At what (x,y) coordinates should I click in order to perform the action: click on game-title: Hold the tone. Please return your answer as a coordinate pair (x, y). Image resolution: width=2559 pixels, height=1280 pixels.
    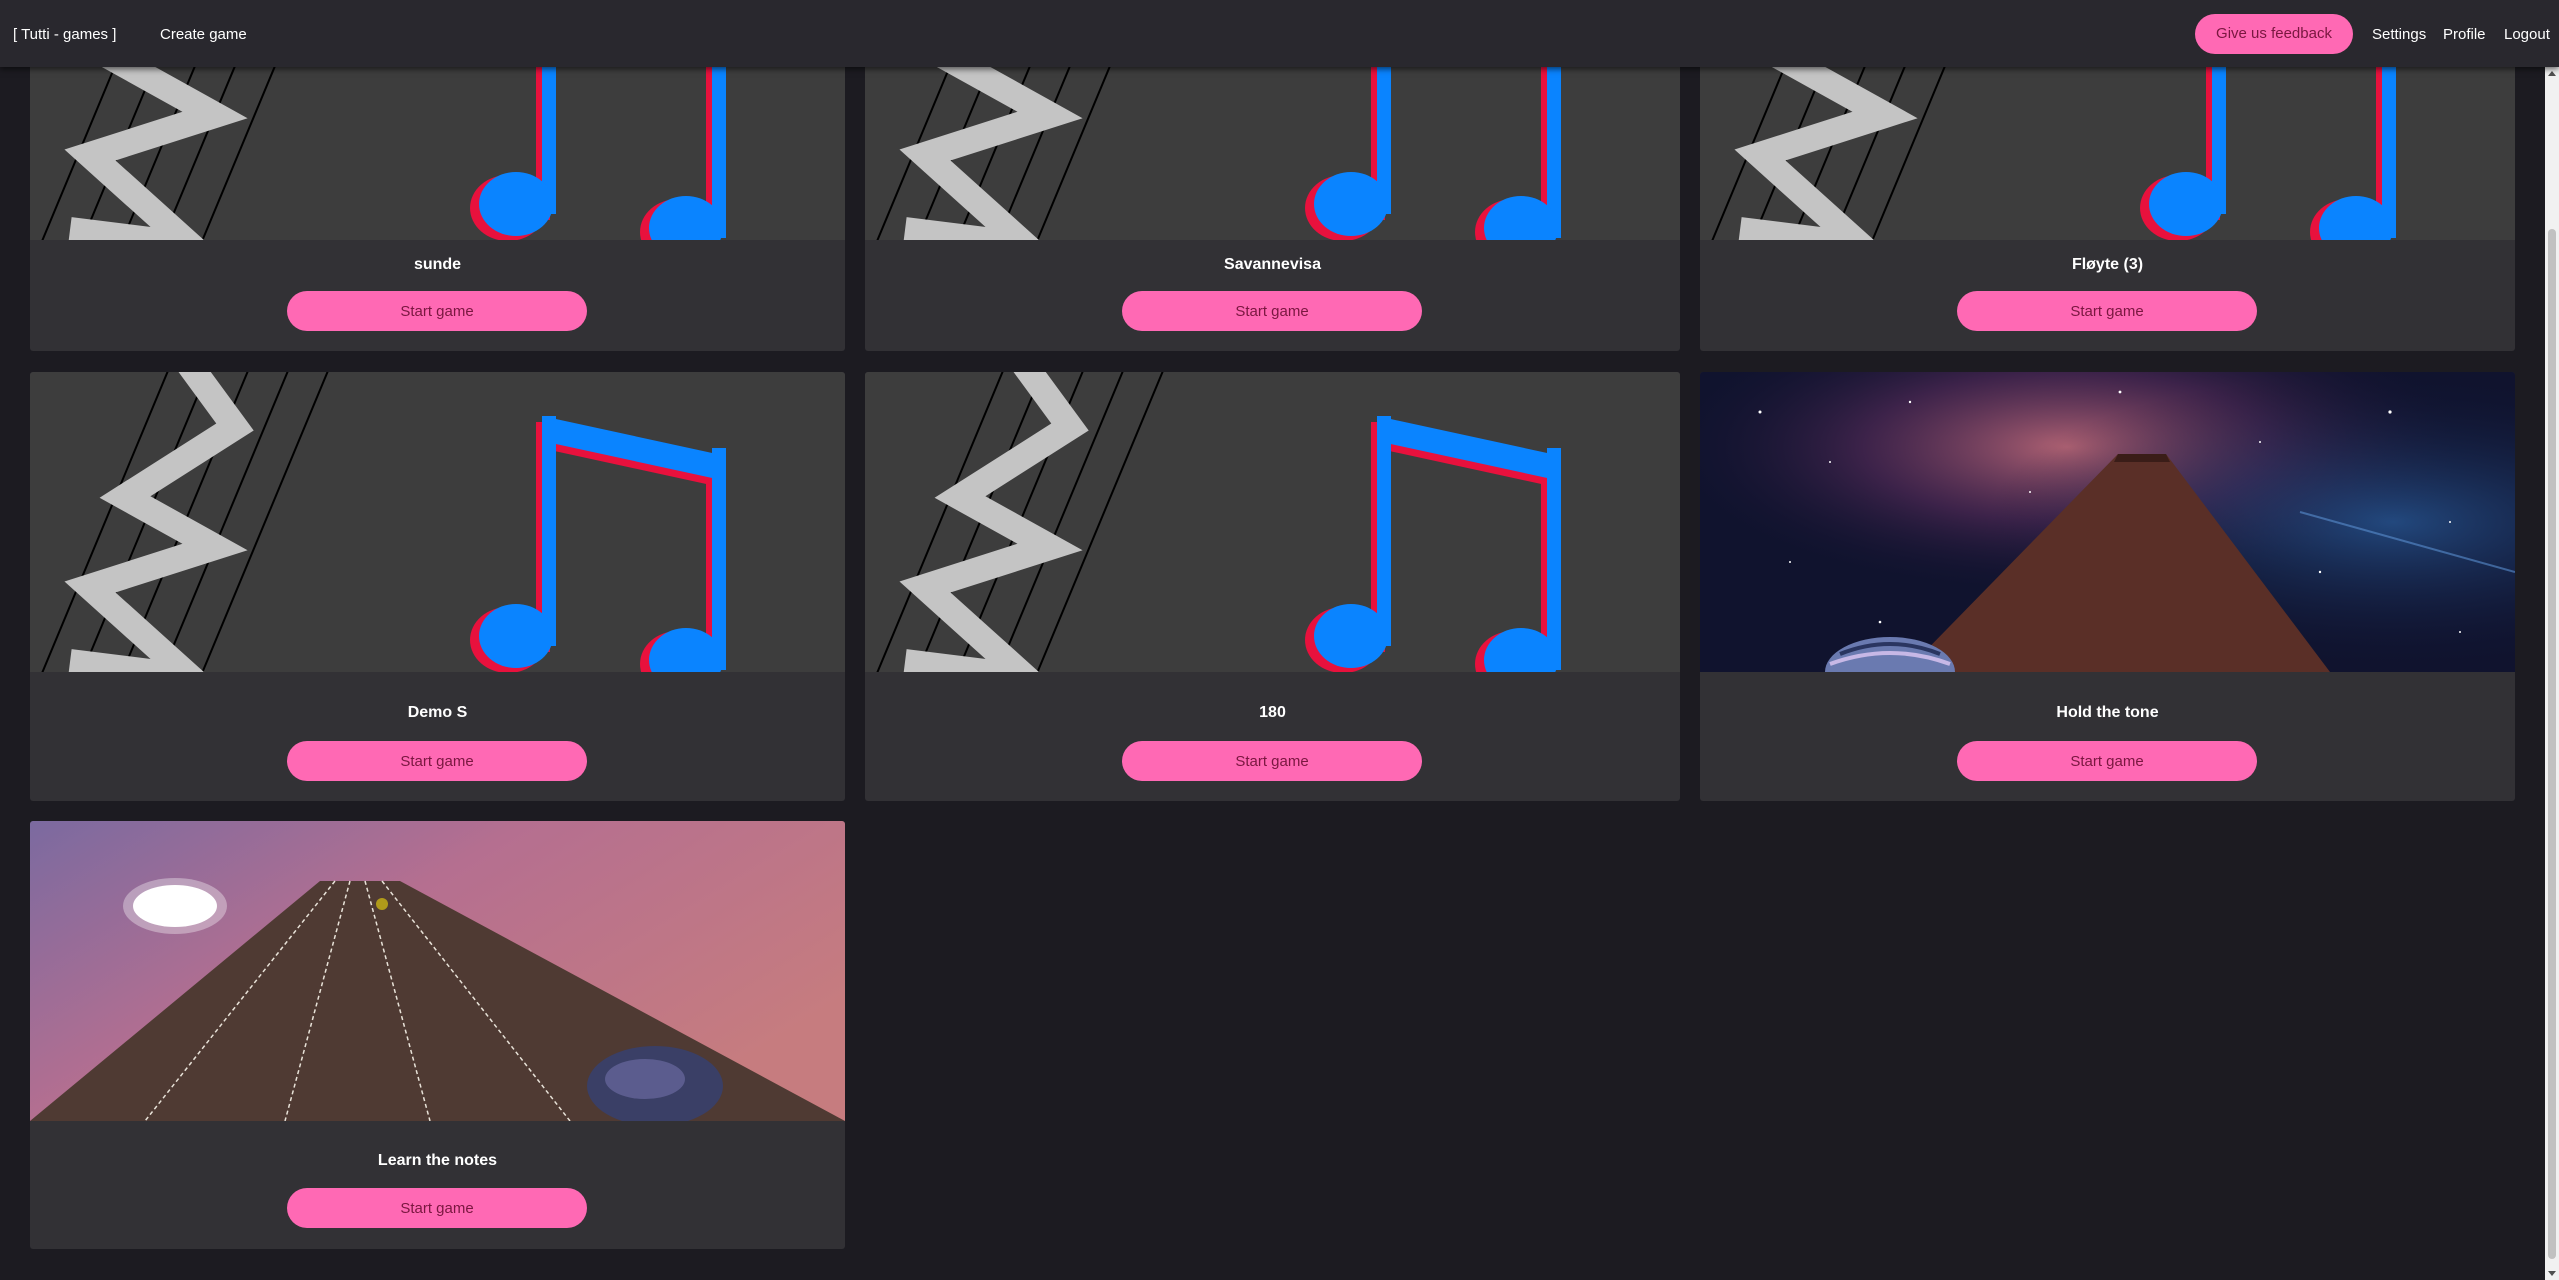
    Looking at the image, I should click on (2107, 712).